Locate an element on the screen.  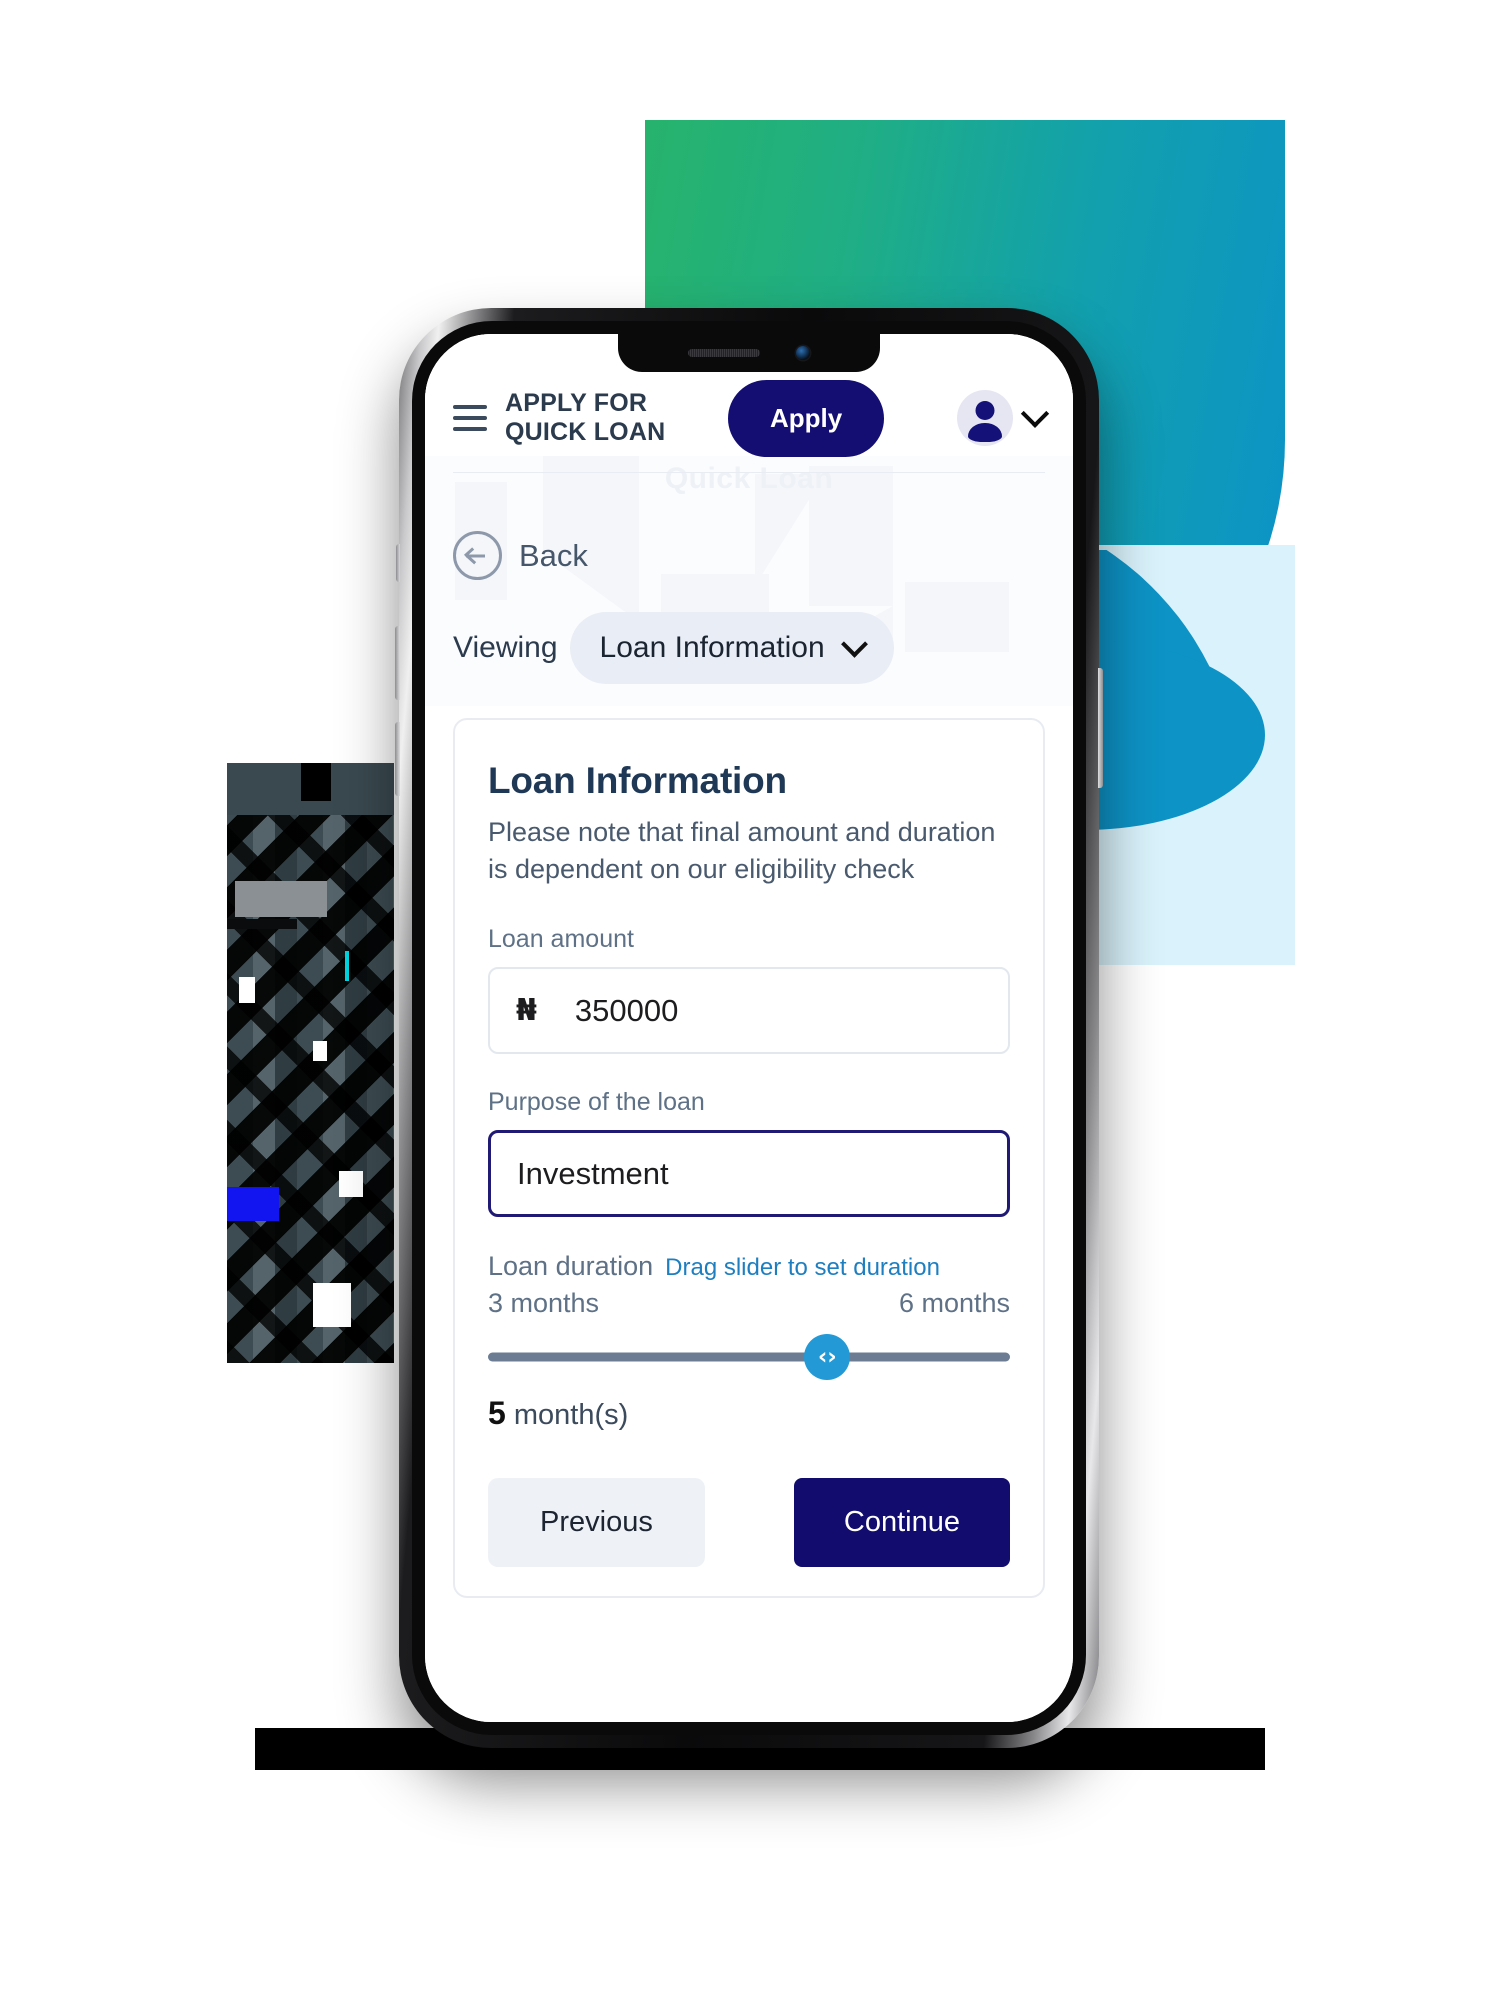
viewing-row: Viewing Loan Information is located at coordinates (749, 632).